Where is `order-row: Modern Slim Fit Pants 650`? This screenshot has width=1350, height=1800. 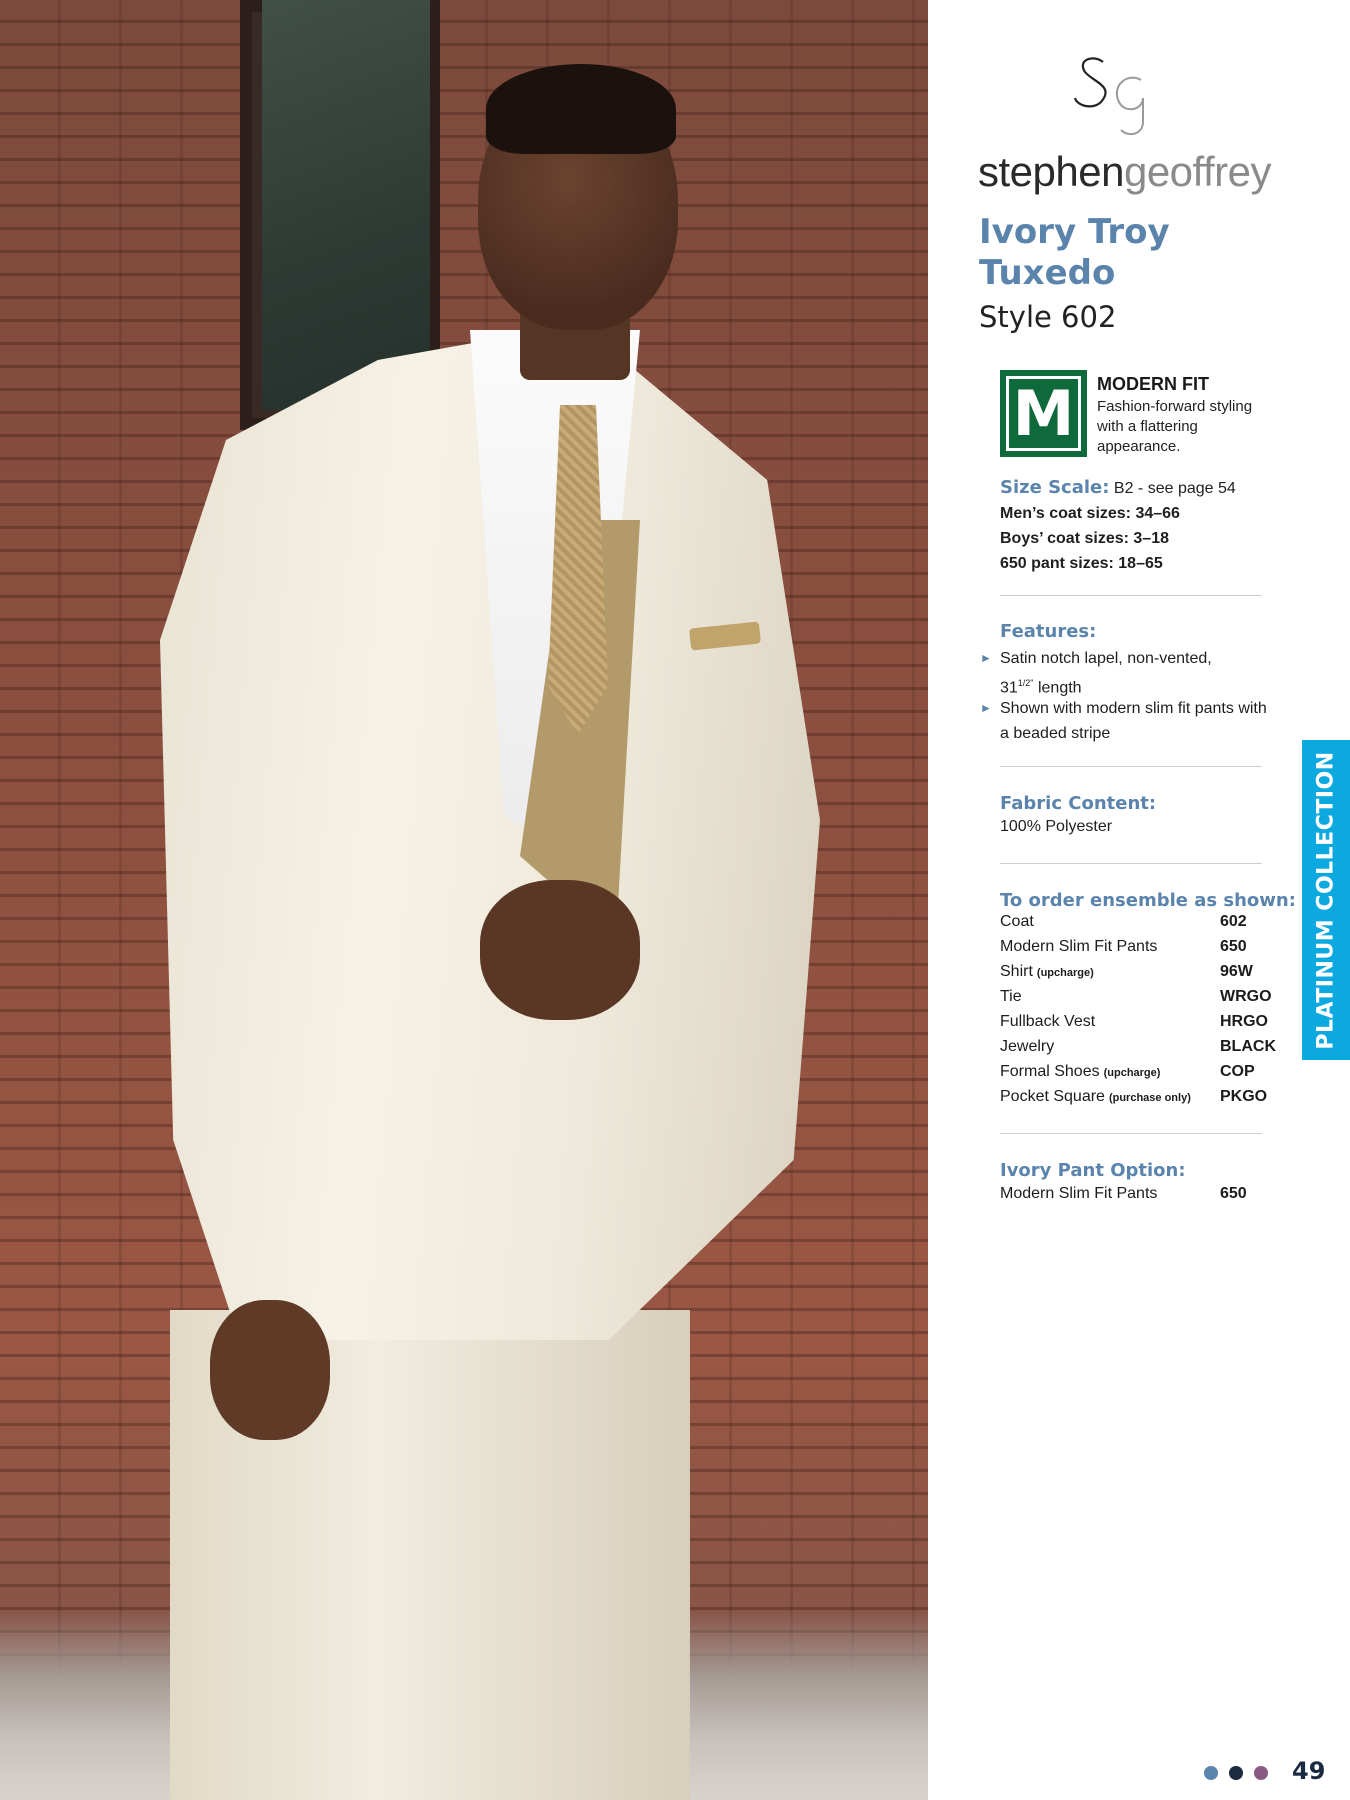 order-row: Modern Slim Fit Pants 650 is located at coordinates (1135, 950).